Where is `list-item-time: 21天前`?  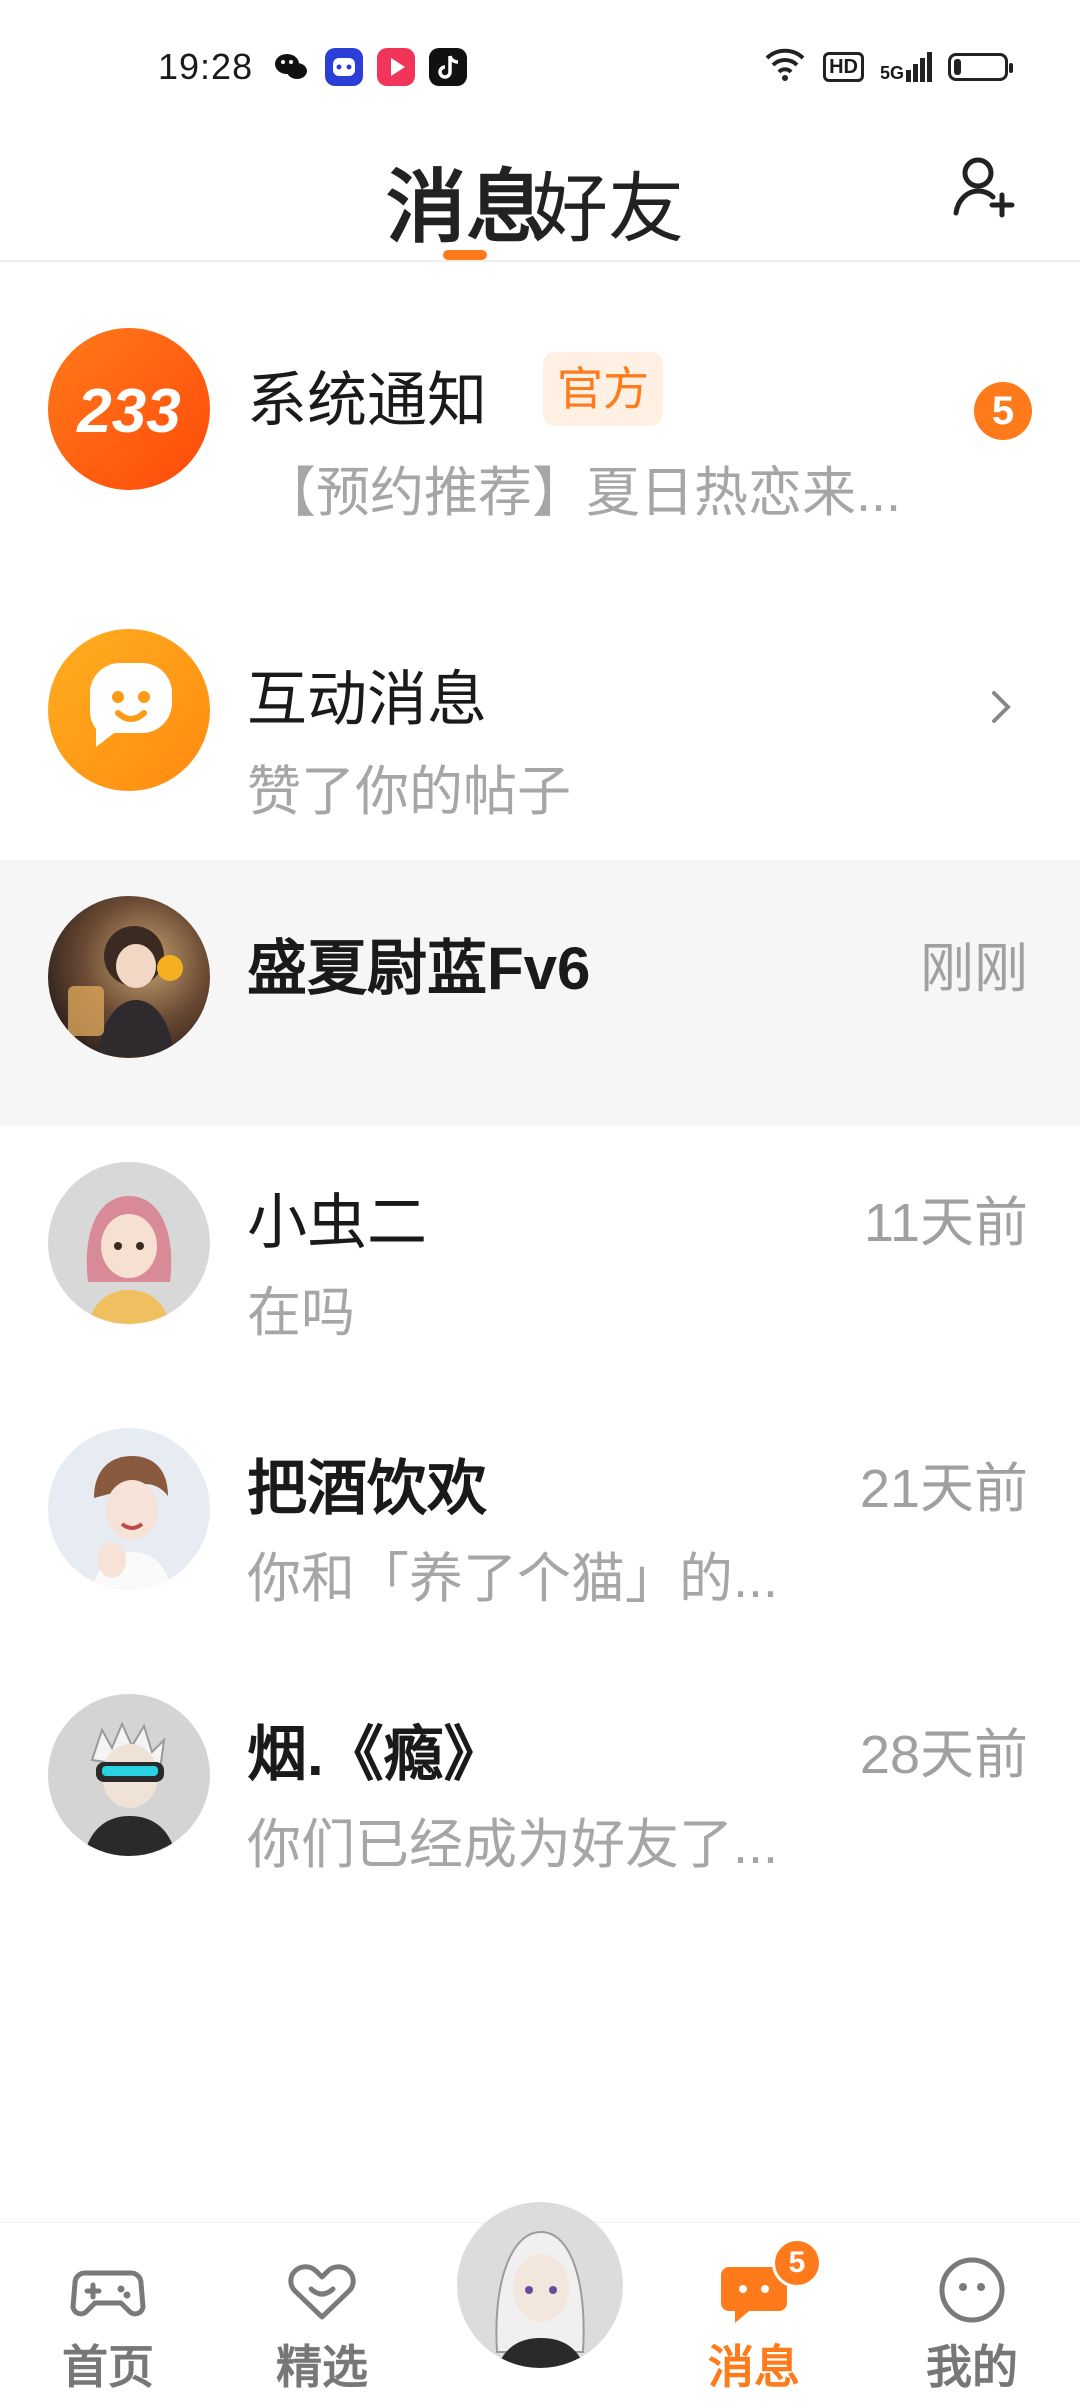
list-item-time: 21天前 is located at coordinates (943, 1489).